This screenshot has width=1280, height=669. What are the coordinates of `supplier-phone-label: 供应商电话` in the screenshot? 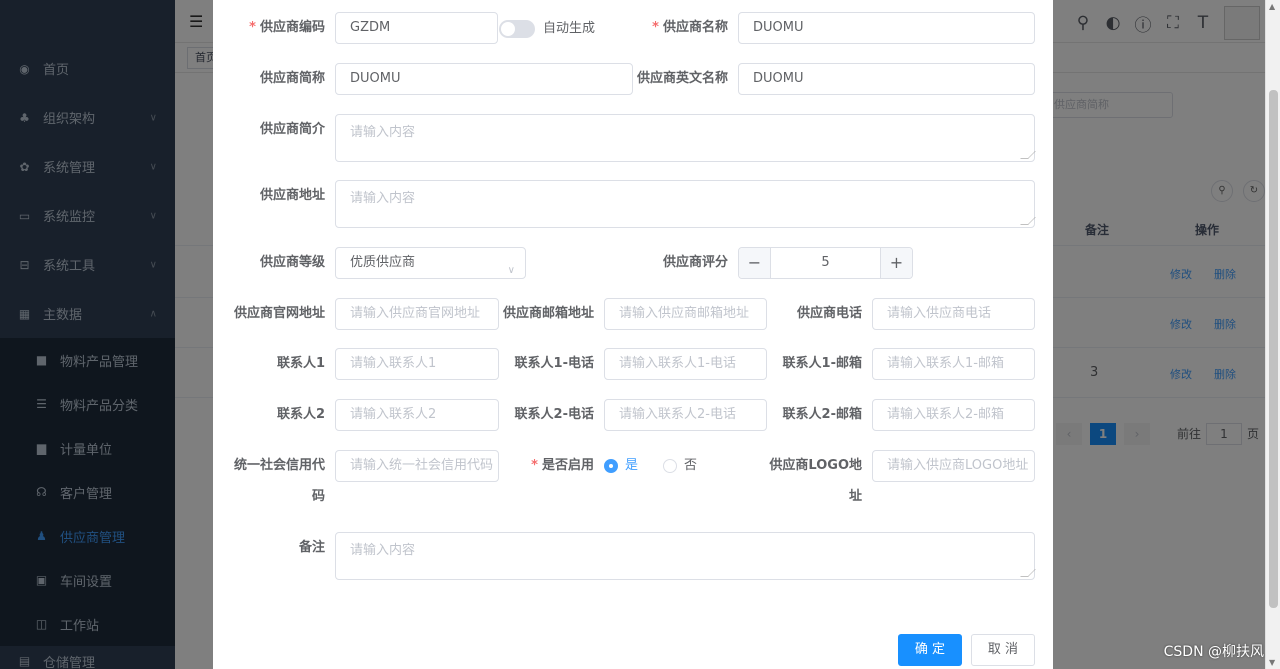 It's located at (829, 313).